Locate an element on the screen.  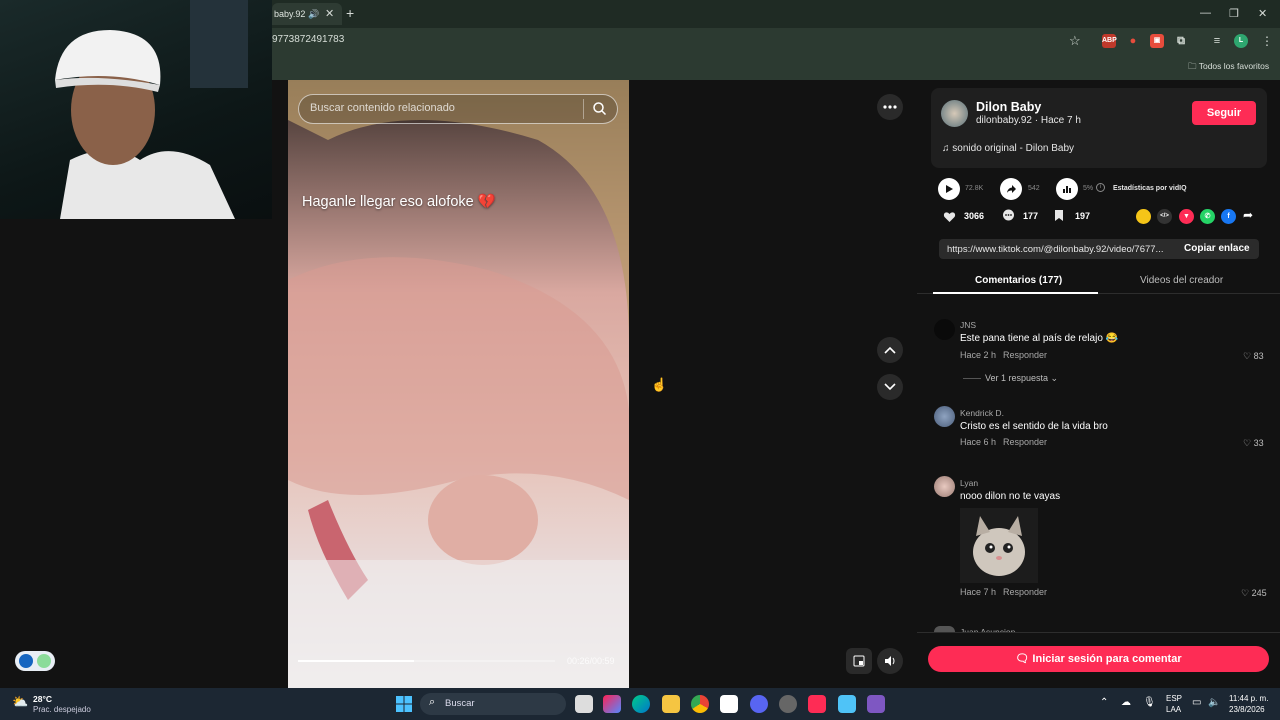
extension-icon: ● is located at coordinates (1133, 41).